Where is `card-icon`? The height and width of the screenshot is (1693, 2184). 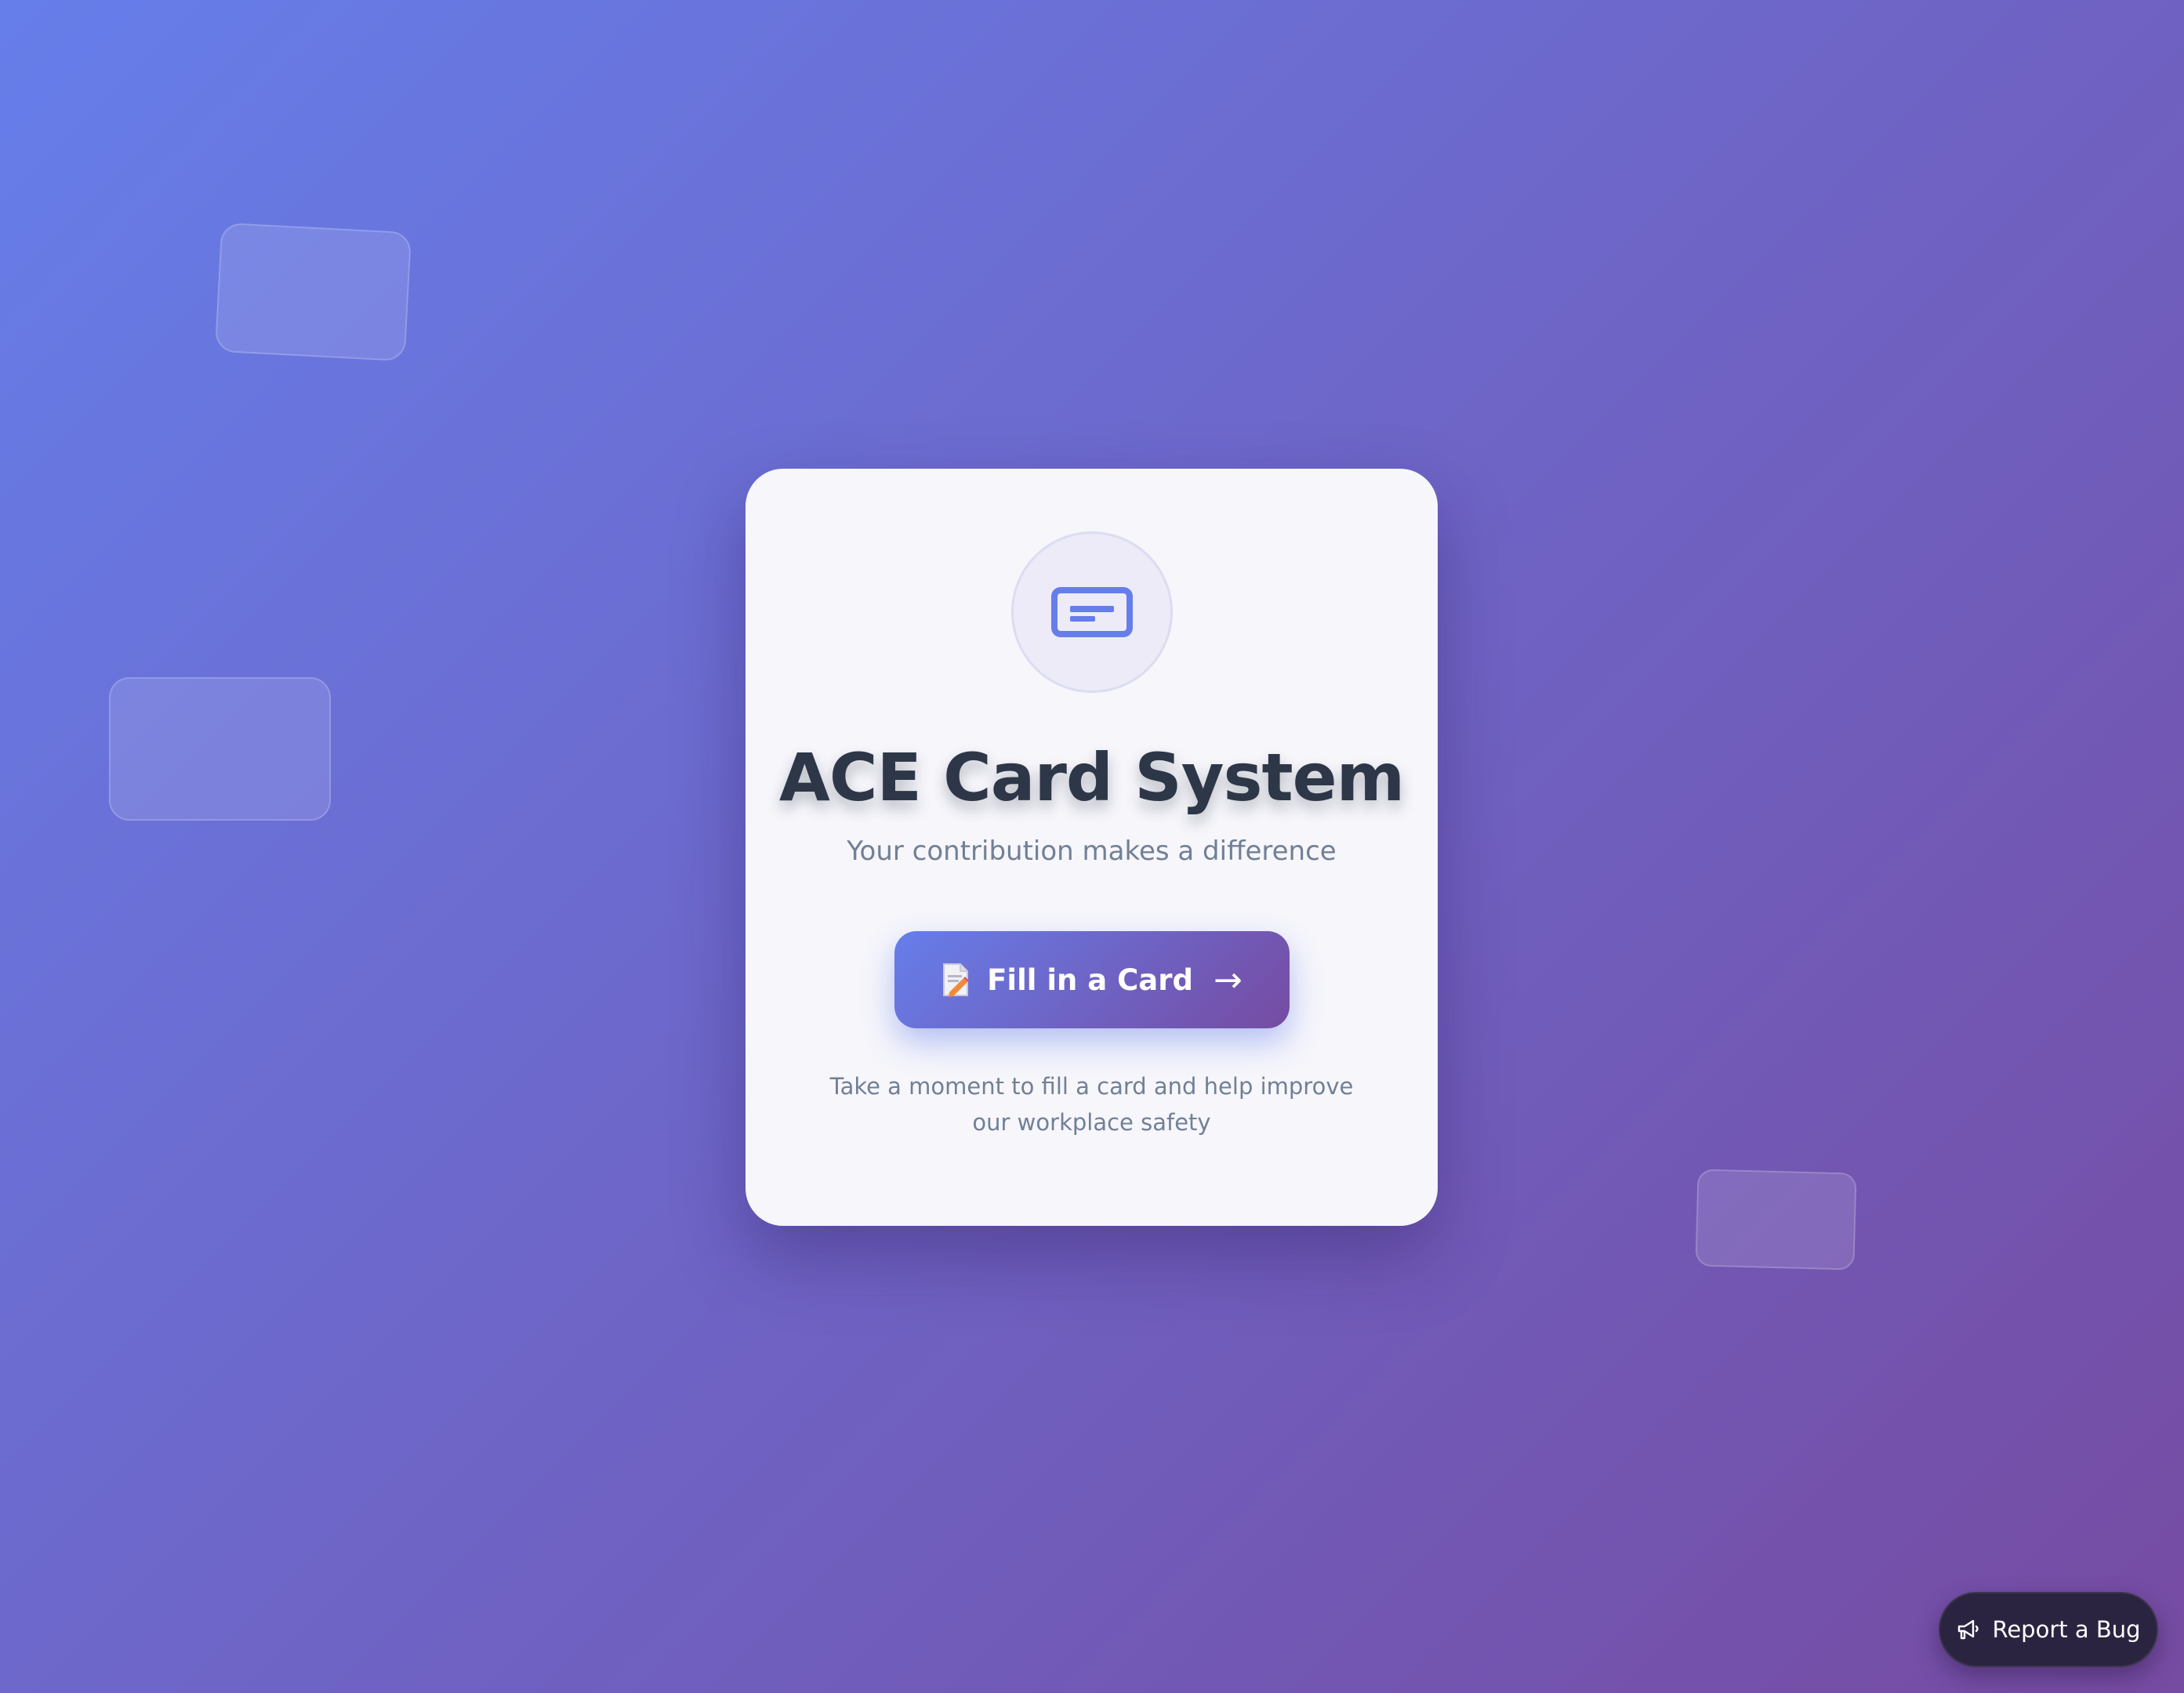 card-icon is located at coordinates (1092, 612).